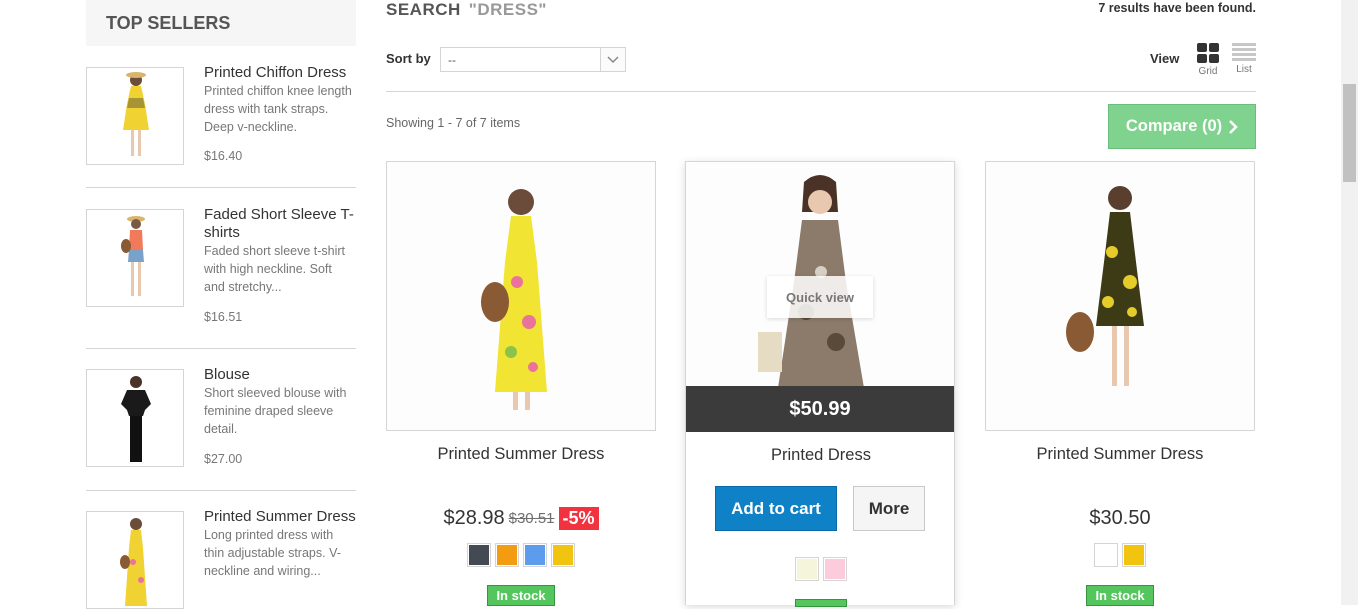 The height and width of the screenshot is (609, 1358). What do you see at coordinates (280, 517) in the screenshot?
I see `top-seller-name: Printed Summer Dress` at bounding box center [280, 517].